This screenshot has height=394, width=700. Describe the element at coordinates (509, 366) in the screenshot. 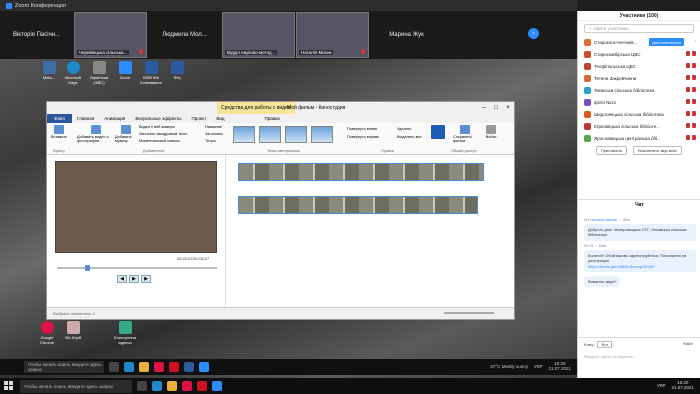

I see `weather-label: 37°C Mostly sunny` at that location.